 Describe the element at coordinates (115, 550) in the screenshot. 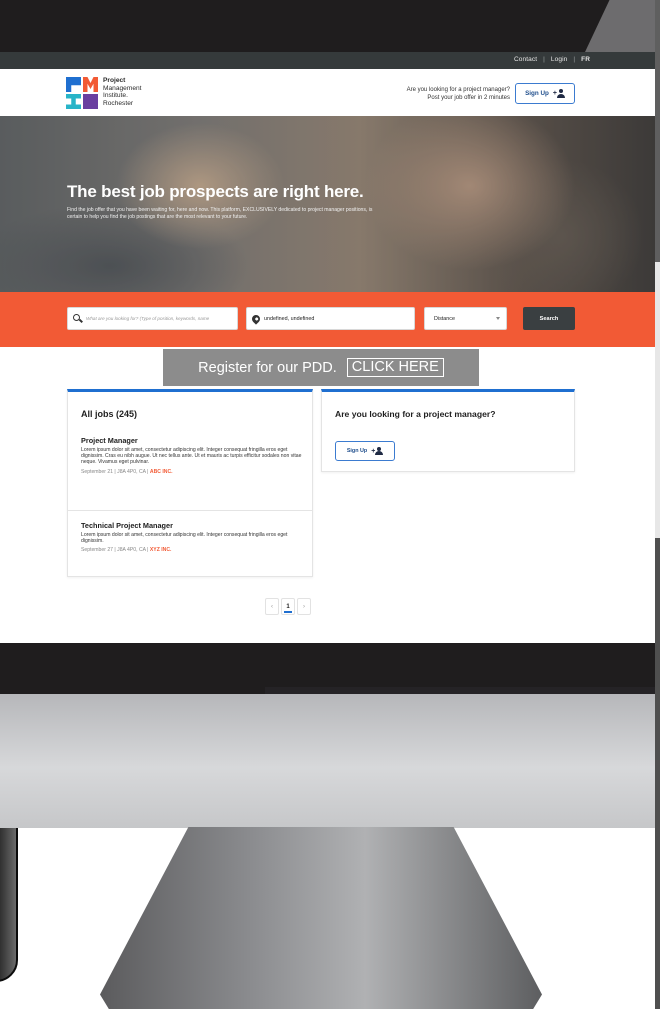

I see `job-date-location: September 27 | J8A 4P0, CA |` at that location.